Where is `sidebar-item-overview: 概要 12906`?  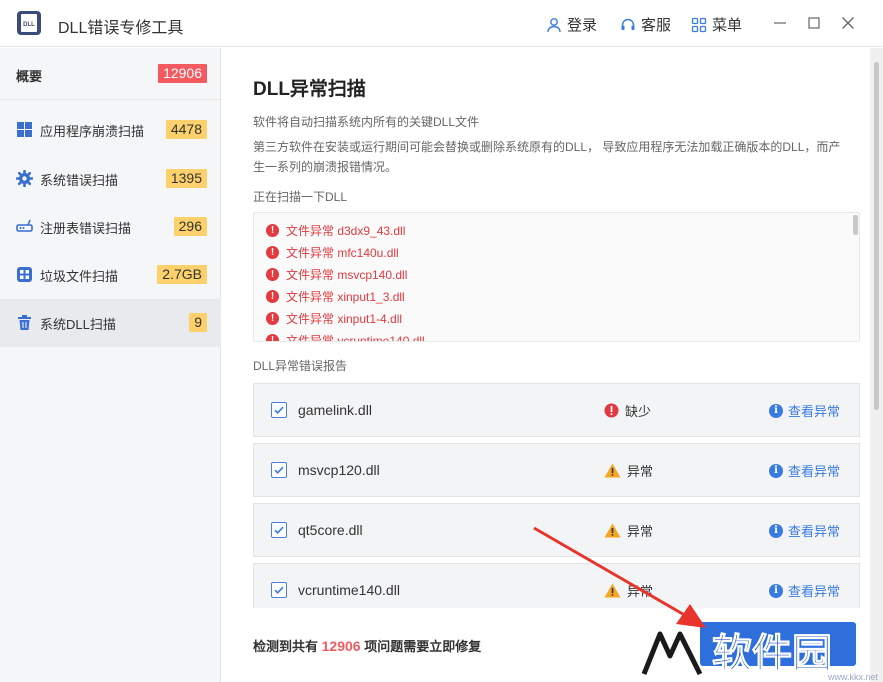 sidebar-item-overview: 概要 12906 is located at coordinates (110, 74).